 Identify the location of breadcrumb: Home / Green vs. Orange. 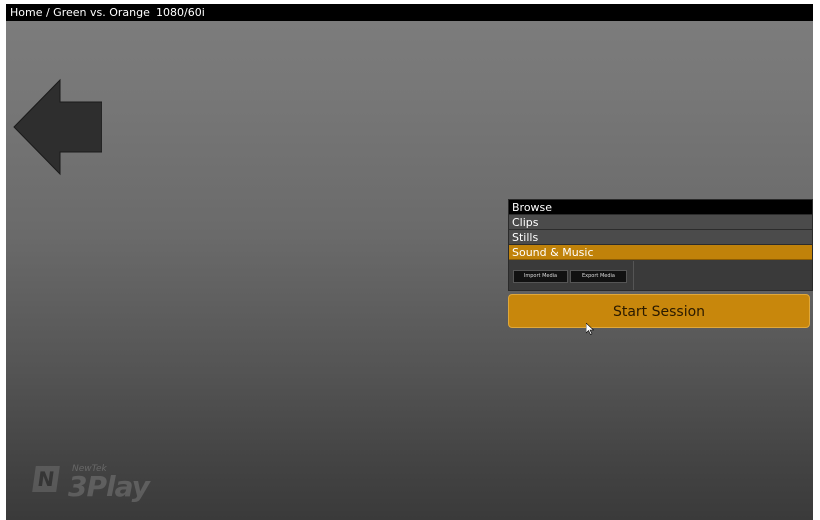
(80, 12).